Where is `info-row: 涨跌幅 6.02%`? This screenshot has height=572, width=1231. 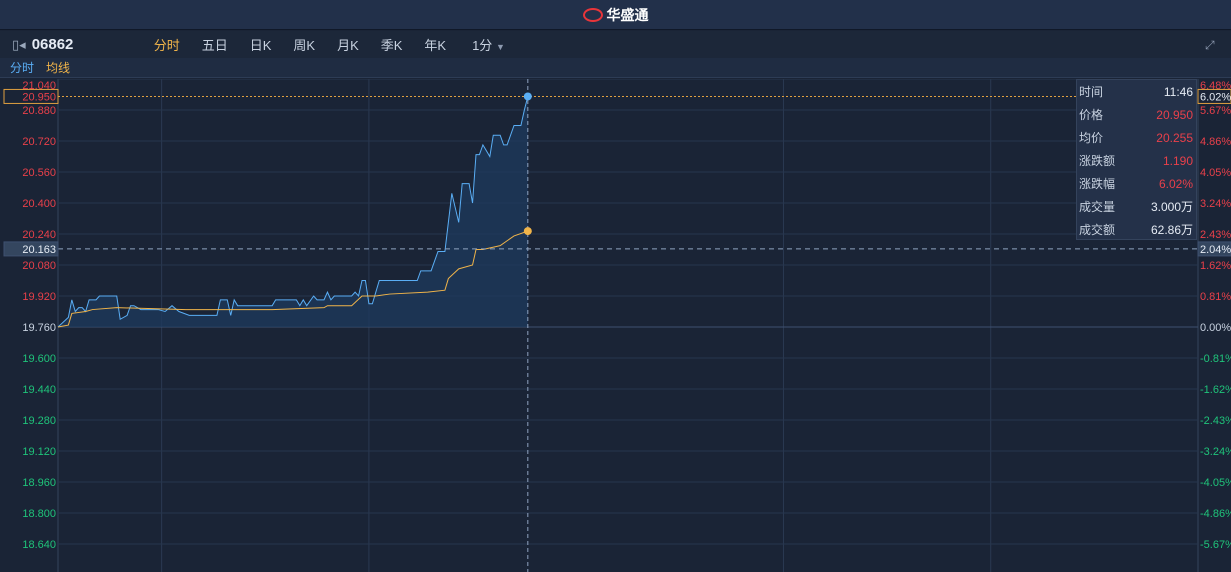
info-row: 涨跌幅 6.02% is located at coordinates (1136, 183).